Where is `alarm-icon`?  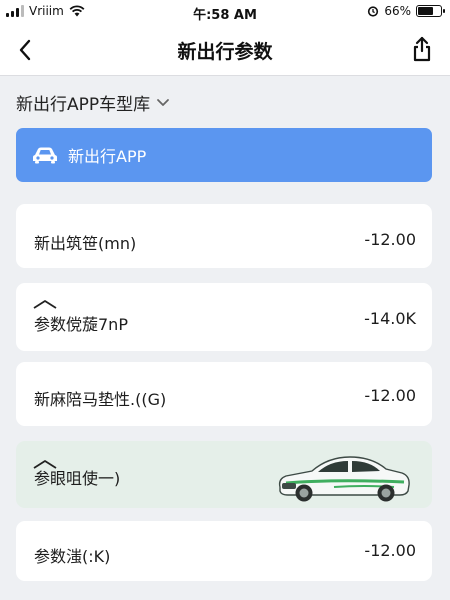
alarm-icon is located at coordinates (373, 11).